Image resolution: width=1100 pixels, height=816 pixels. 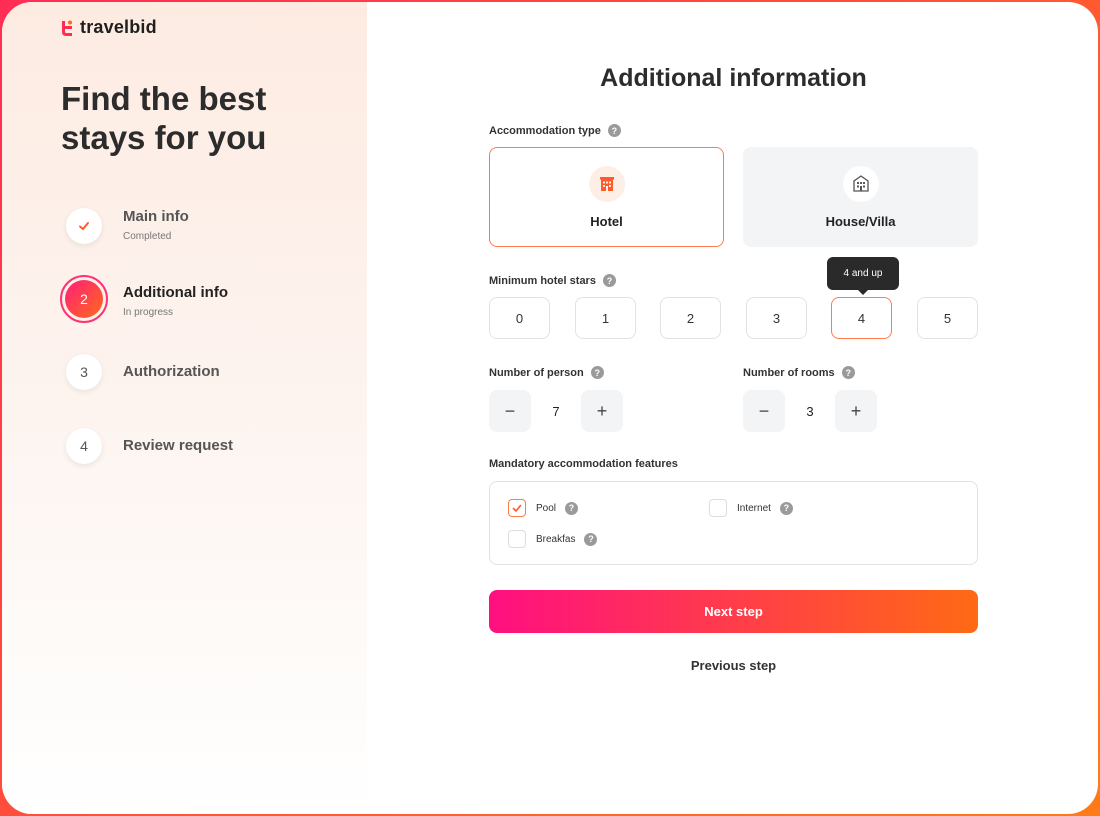 I want to click on card-label: House/Villa, so click(x=860, y=221).